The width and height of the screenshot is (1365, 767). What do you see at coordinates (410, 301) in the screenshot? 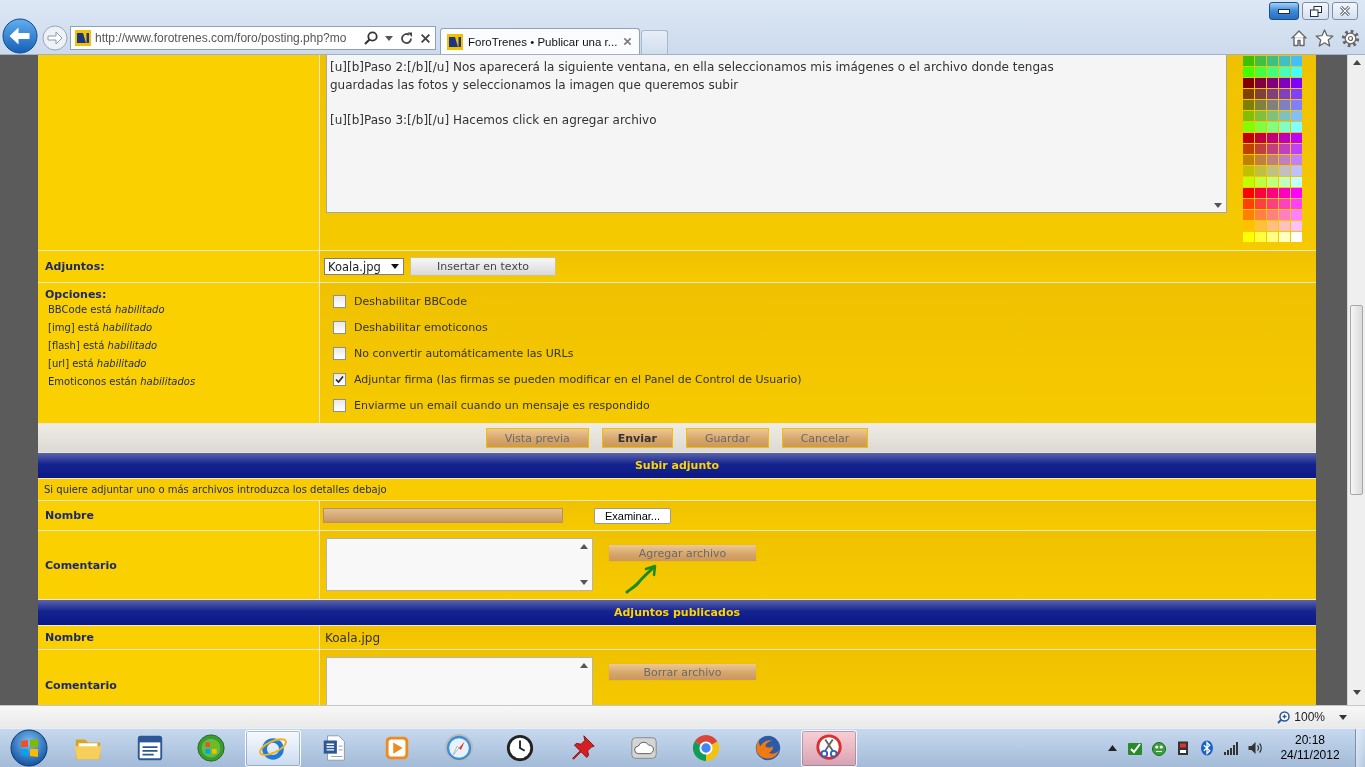
I see `checkbox-label: Deshabilitar BBCode` at bounding box center [410, 301].